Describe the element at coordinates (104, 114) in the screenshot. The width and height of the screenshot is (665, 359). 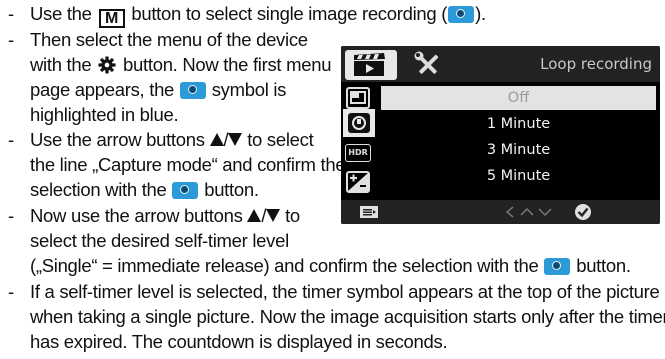
I see `instruction-line-5: highlighted in blue.` at that location.